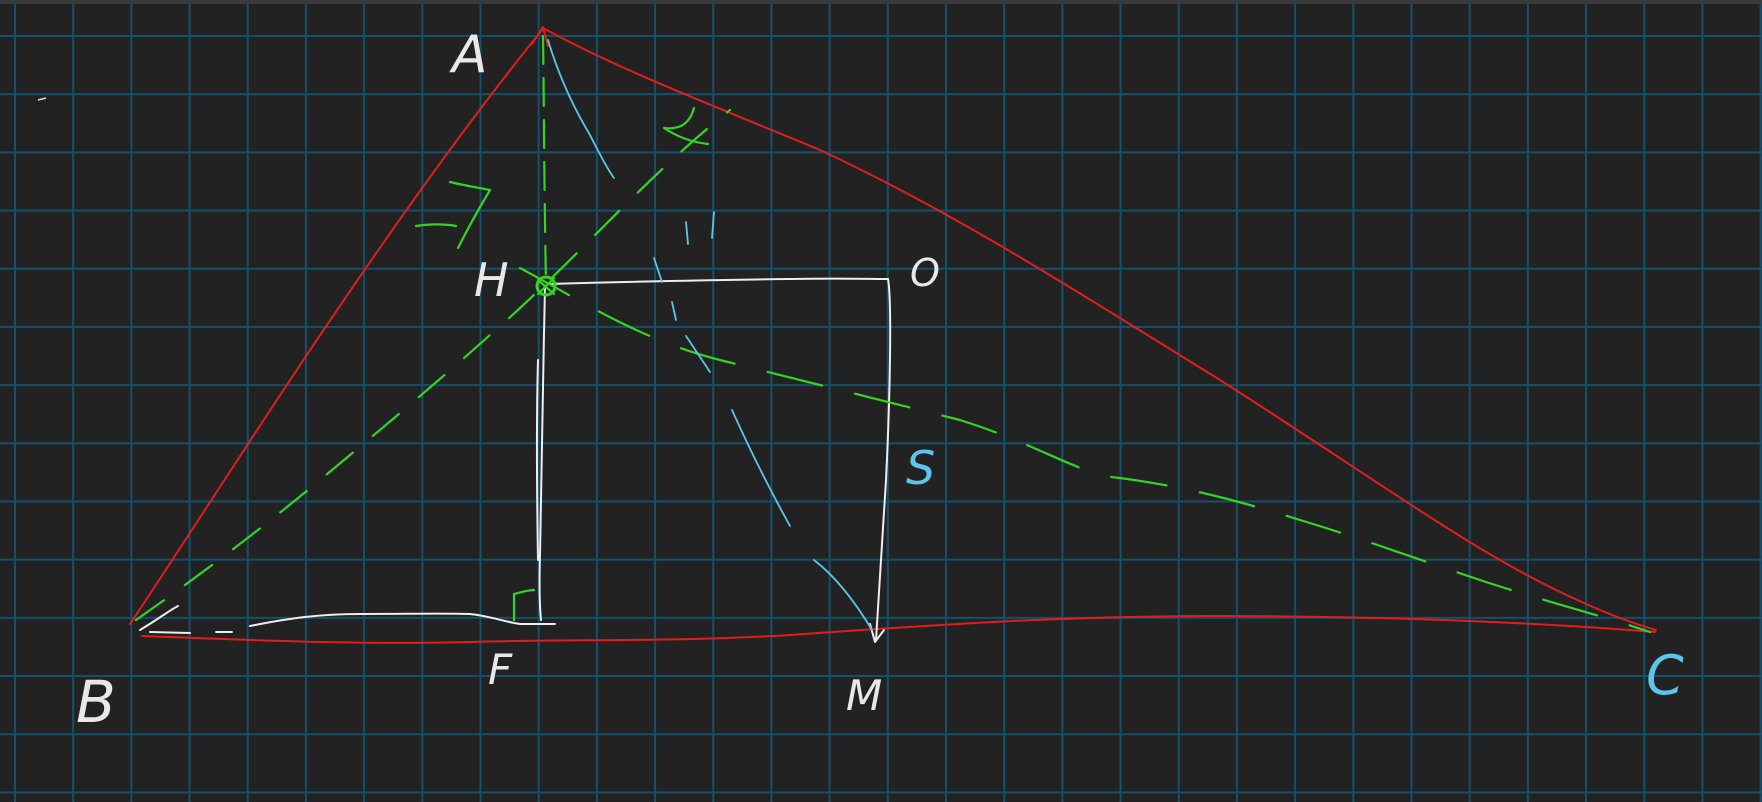 This screenshot has height=802, width=1762. I want to click on label-m: M, so click(864, 695).